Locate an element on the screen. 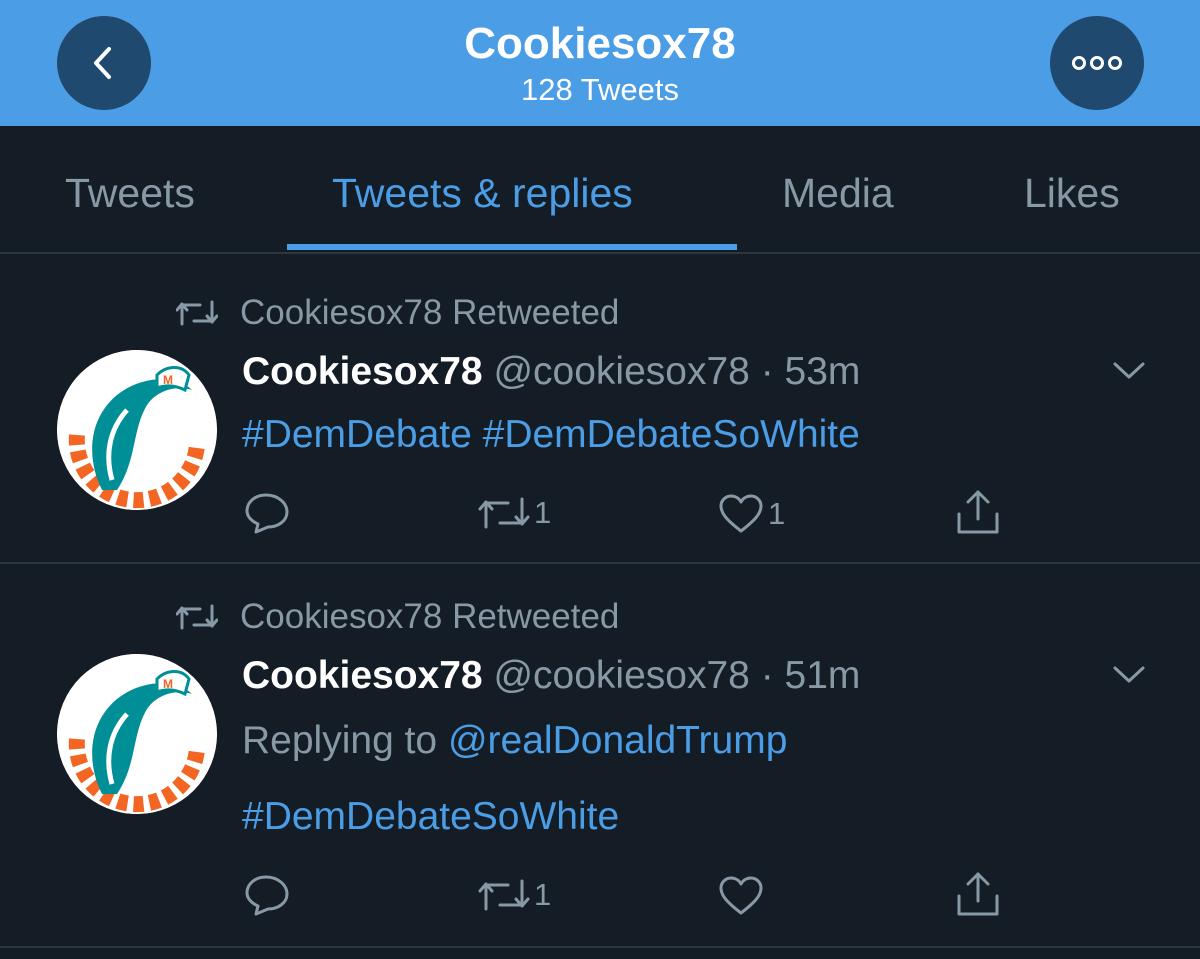 The height and width of the screenshot is (959, 1200). tab-tweets: Tweets is located at coordinates (130, 193).